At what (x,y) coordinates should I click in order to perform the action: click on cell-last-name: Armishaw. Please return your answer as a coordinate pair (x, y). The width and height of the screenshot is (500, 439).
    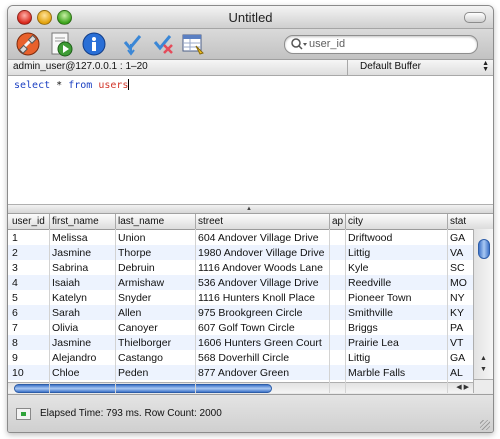
    Looking at the image, I should click on (155, 283).